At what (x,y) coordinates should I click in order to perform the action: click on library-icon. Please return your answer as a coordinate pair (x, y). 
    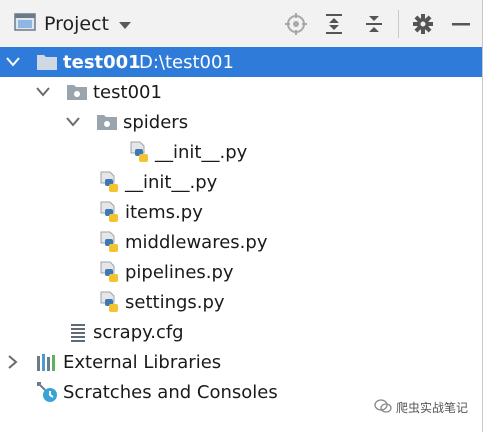
    Looking at the image, I should click on (47, 362).